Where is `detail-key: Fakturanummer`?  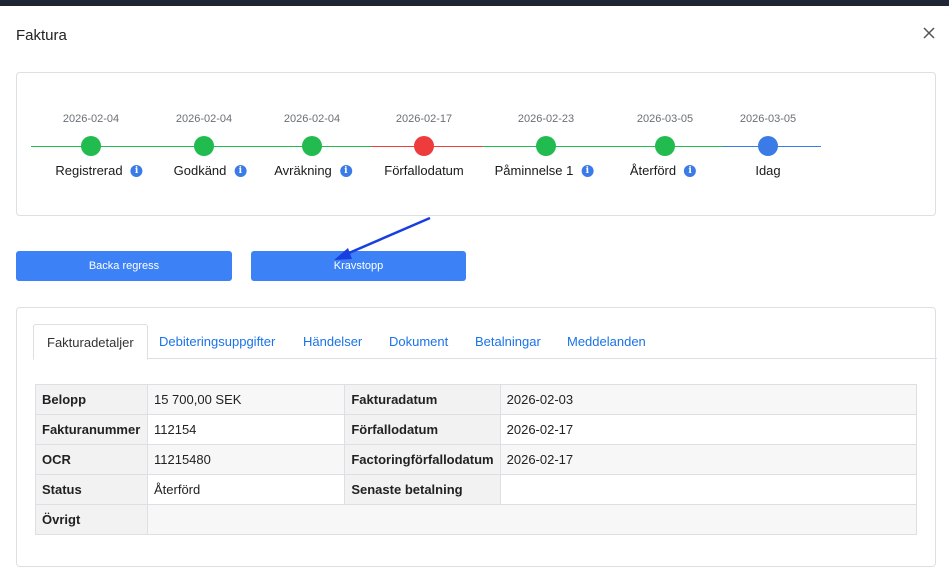 detail-key: Fakturanummer is located at coordinates (91, 429).